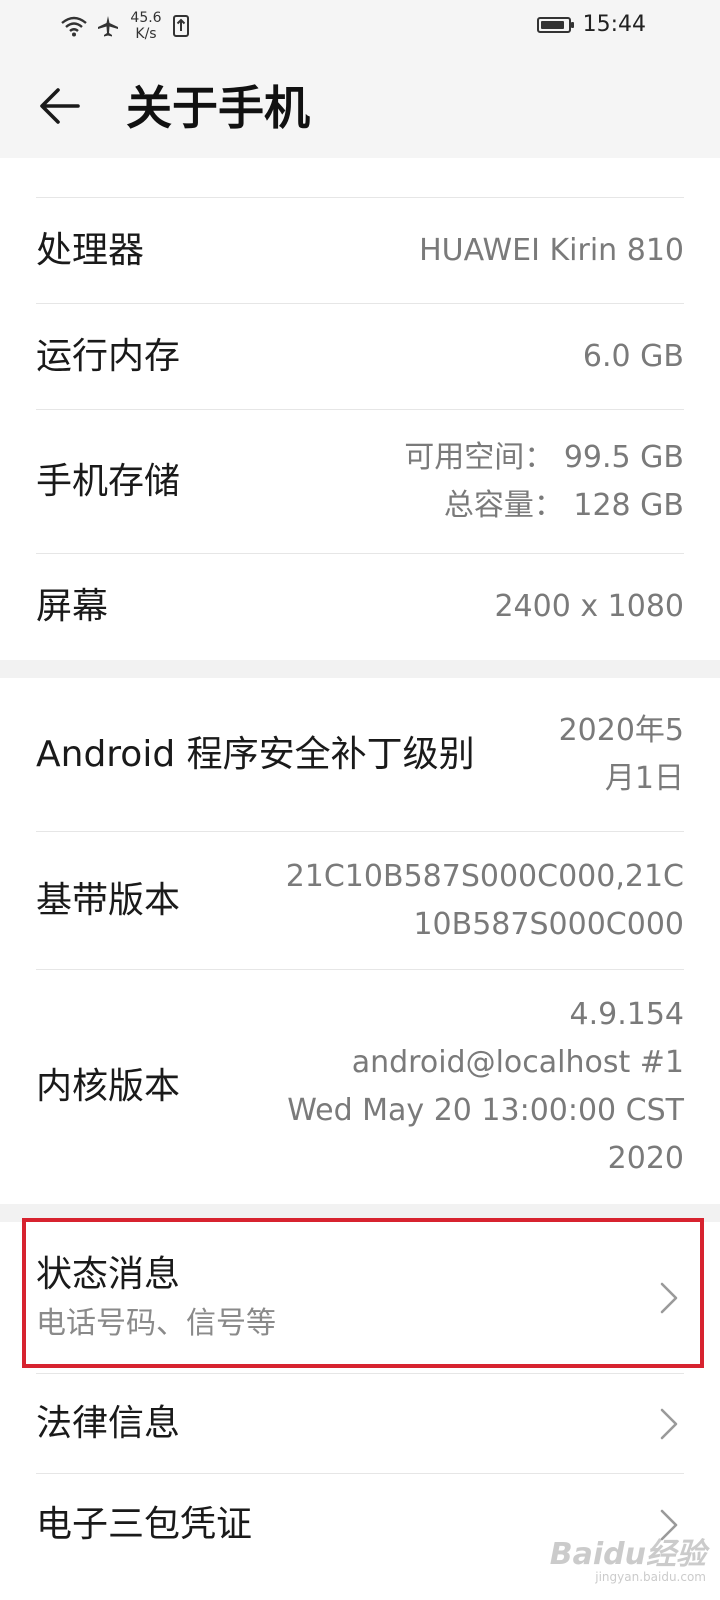 The image size is (720, 1600). I want to click on wifi-icon, so click(74, 26).